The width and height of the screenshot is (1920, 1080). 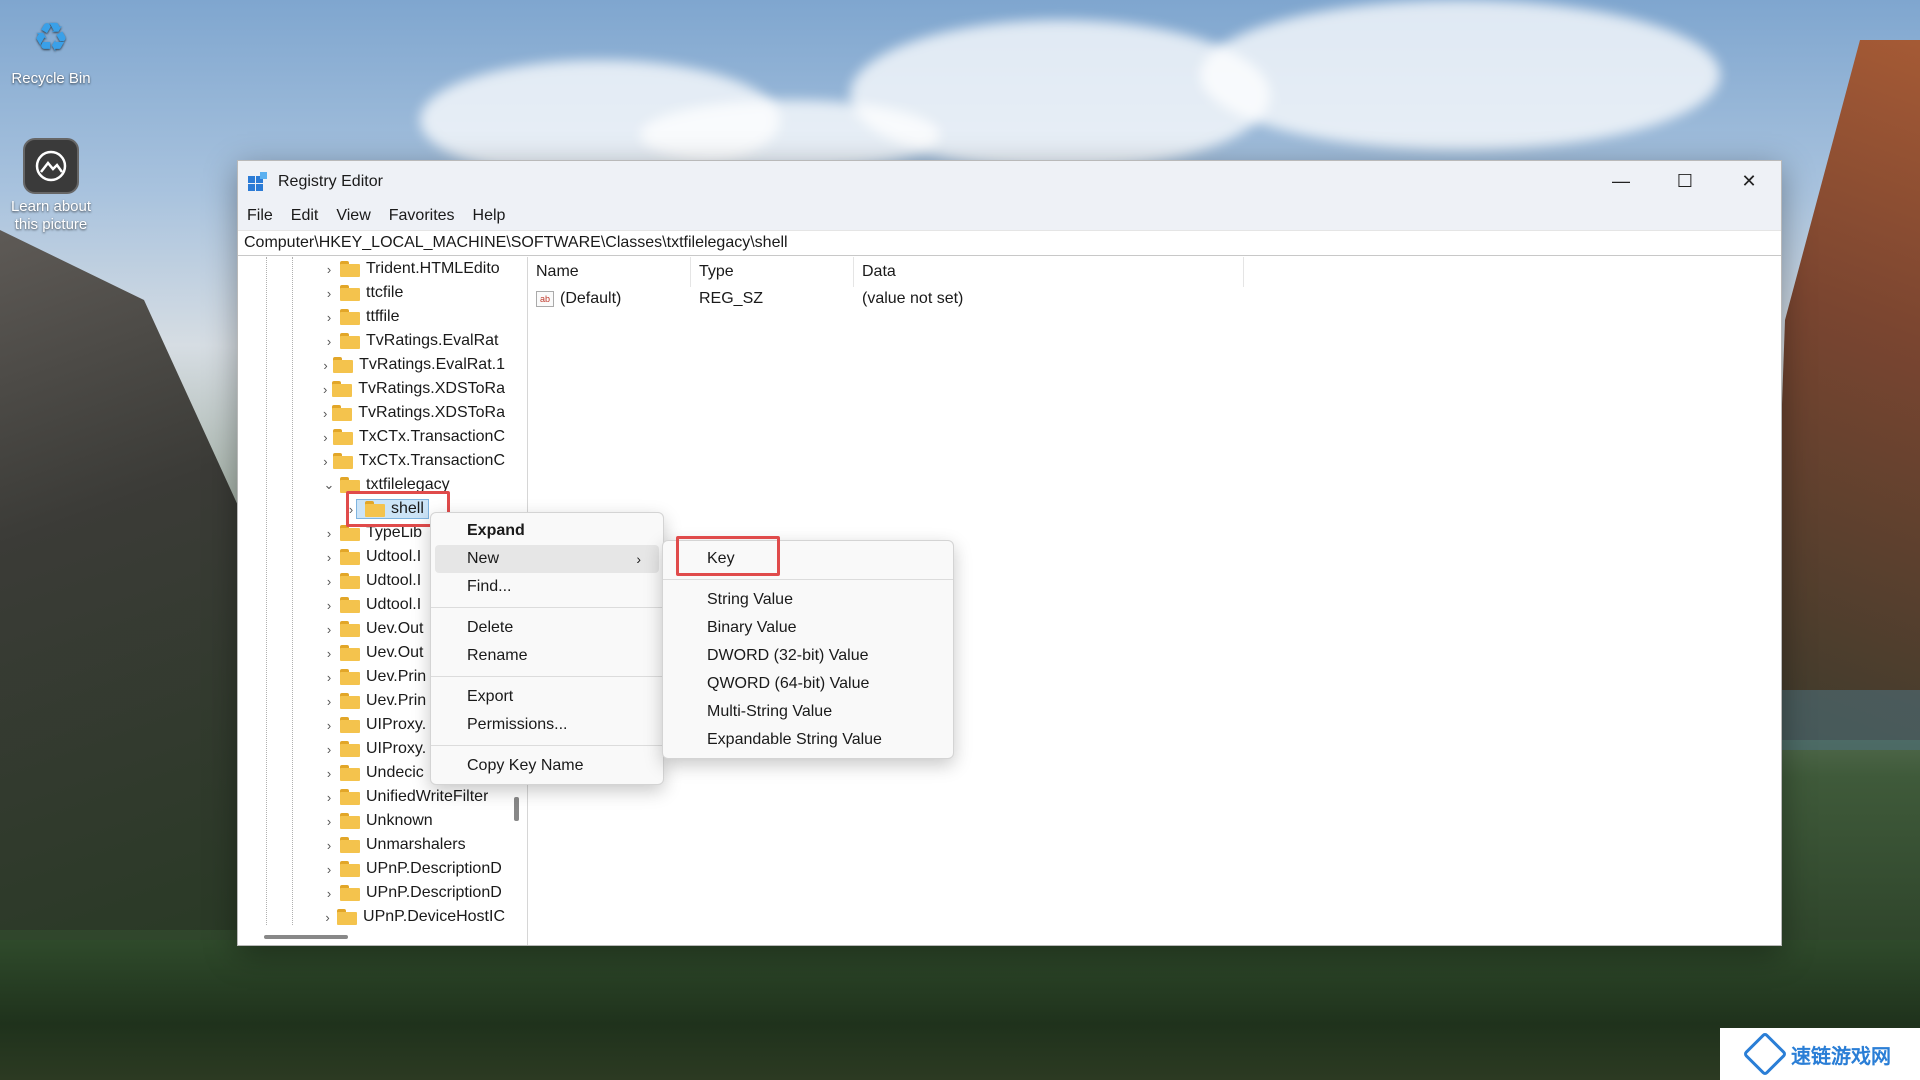 What do you see at coordinates (371, 365) in the screenshot?
I see `tree-item: › TvRatings.EvalRat.1` at bounding box center [371, 365].